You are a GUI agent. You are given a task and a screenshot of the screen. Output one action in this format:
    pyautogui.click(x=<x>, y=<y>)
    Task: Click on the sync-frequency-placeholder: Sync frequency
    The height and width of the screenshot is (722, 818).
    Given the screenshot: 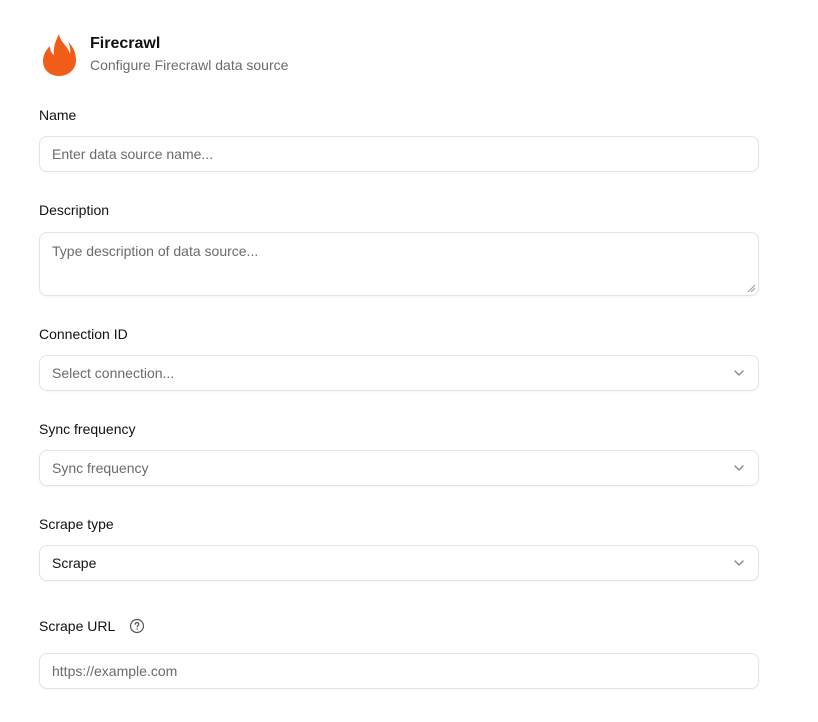 What is the action you would take?
    pyautogui.click(x=100, y=468)
    